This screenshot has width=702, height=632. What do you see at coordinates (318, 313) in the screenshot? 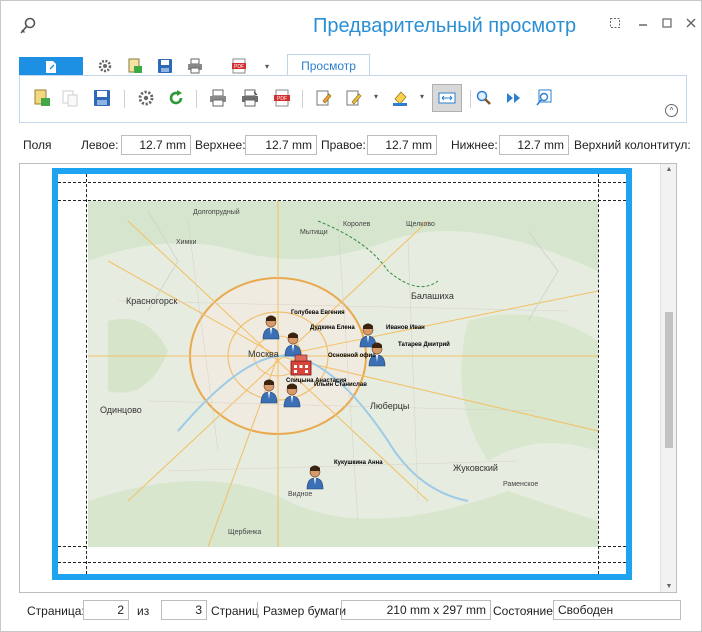
I see `marker-label: Голубева Евгения` at bounding box center [318, 313].